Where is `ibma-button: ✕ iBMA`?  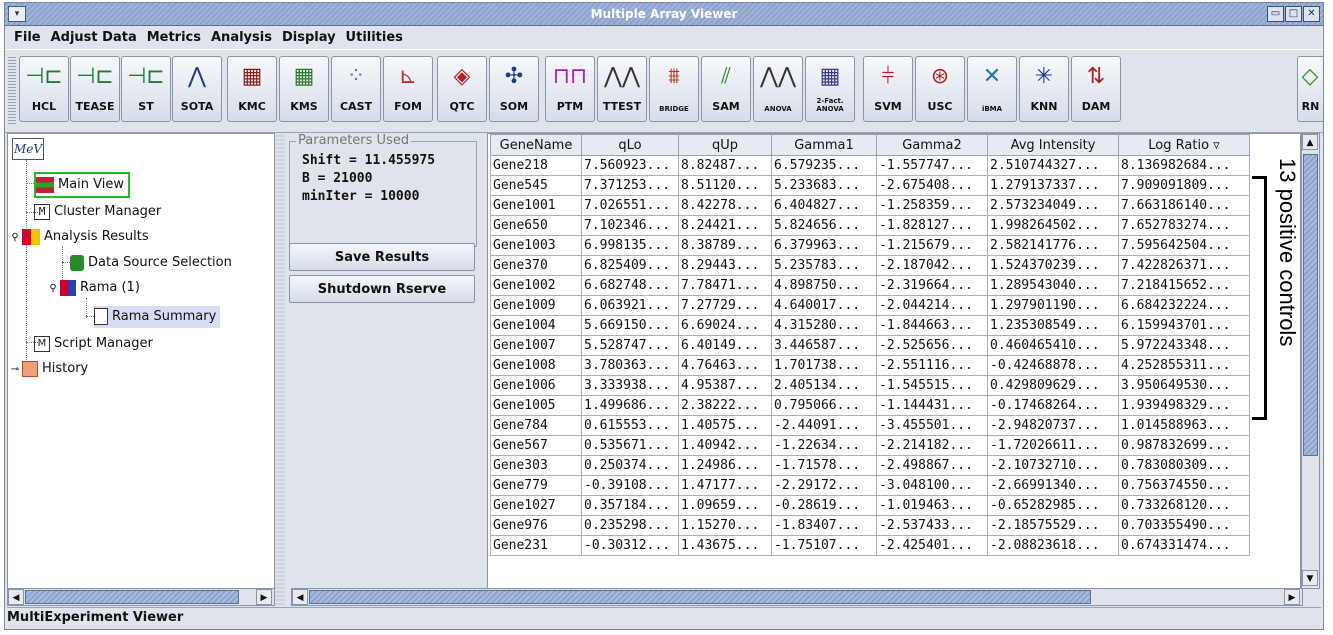
ibma-button: ✕ iBMA is located at coordinates (992, 89).